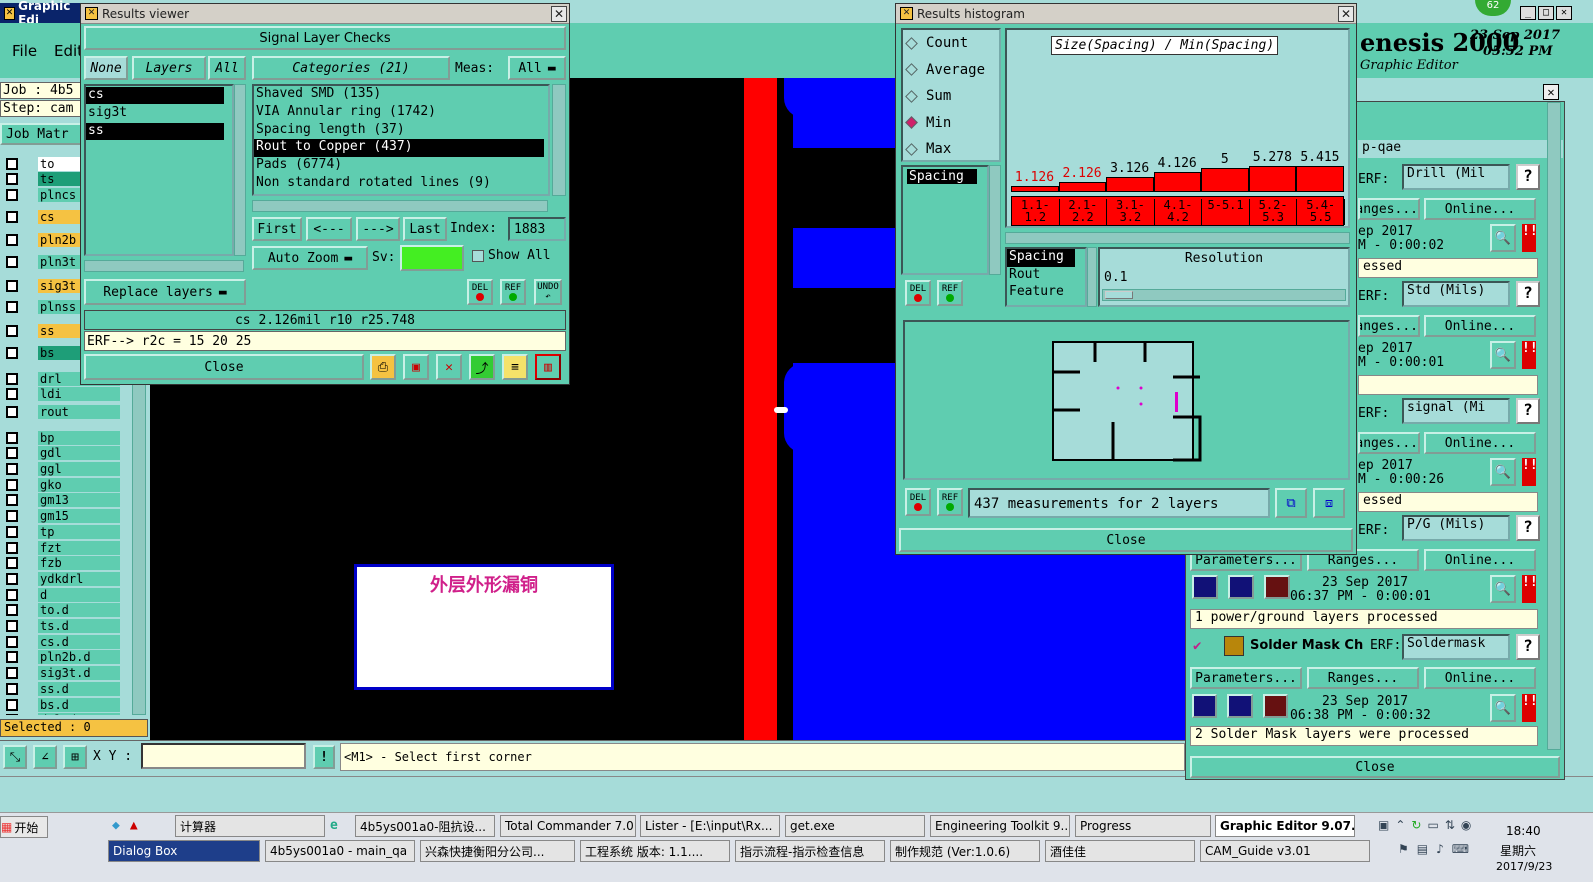 The width and height of the screenshot is (1593, 882). Describe the element at coordinates (1456, 411) in the screenshot. I see `erf-select: signal (Mi` at that location.